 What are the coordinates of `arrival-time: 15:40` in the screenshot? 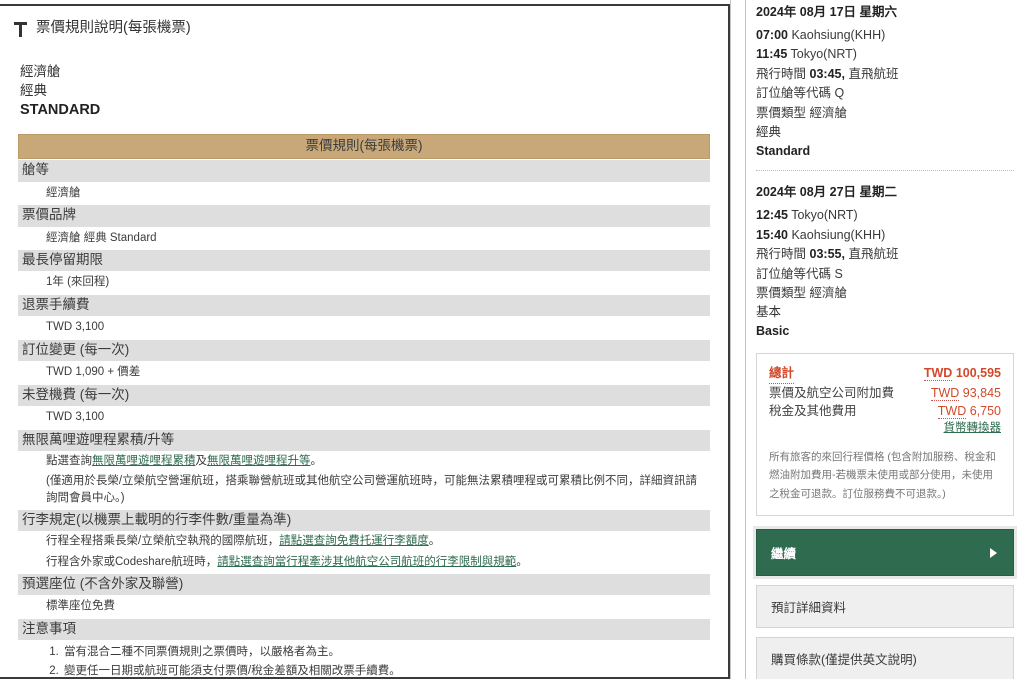 It's located at (772, 234).